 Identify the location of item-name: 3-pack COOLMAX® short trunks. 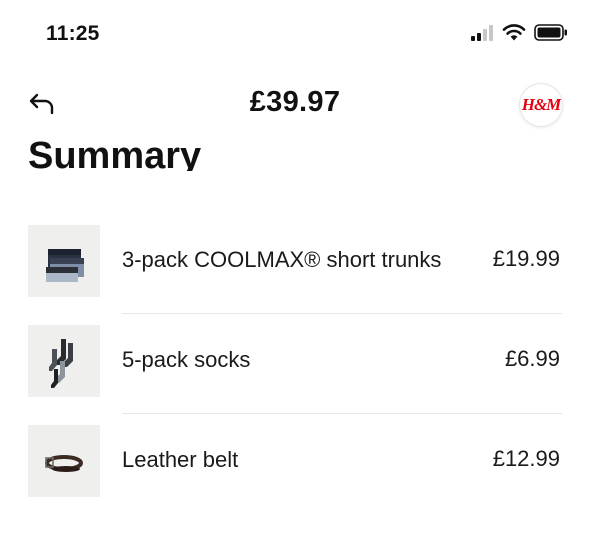
(282, 259).